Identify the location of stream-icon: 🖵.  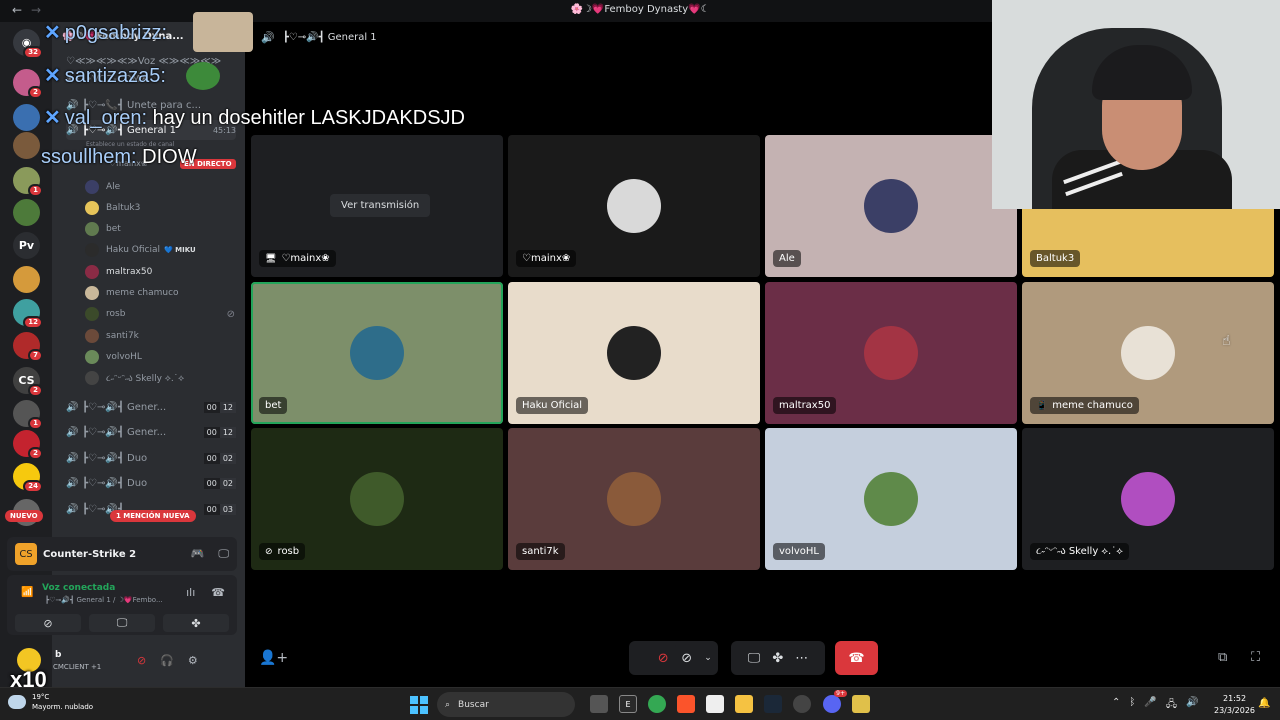
(223, 554).